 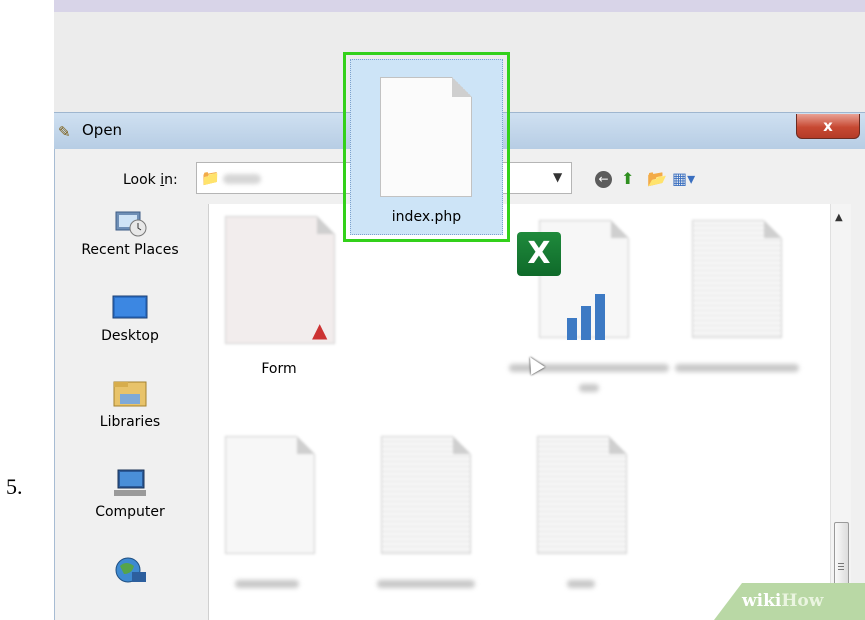 What do you see at coordinates (603, 179) in the screenshot?
I see `back-icon: ←` at bounding box center [603, 179].